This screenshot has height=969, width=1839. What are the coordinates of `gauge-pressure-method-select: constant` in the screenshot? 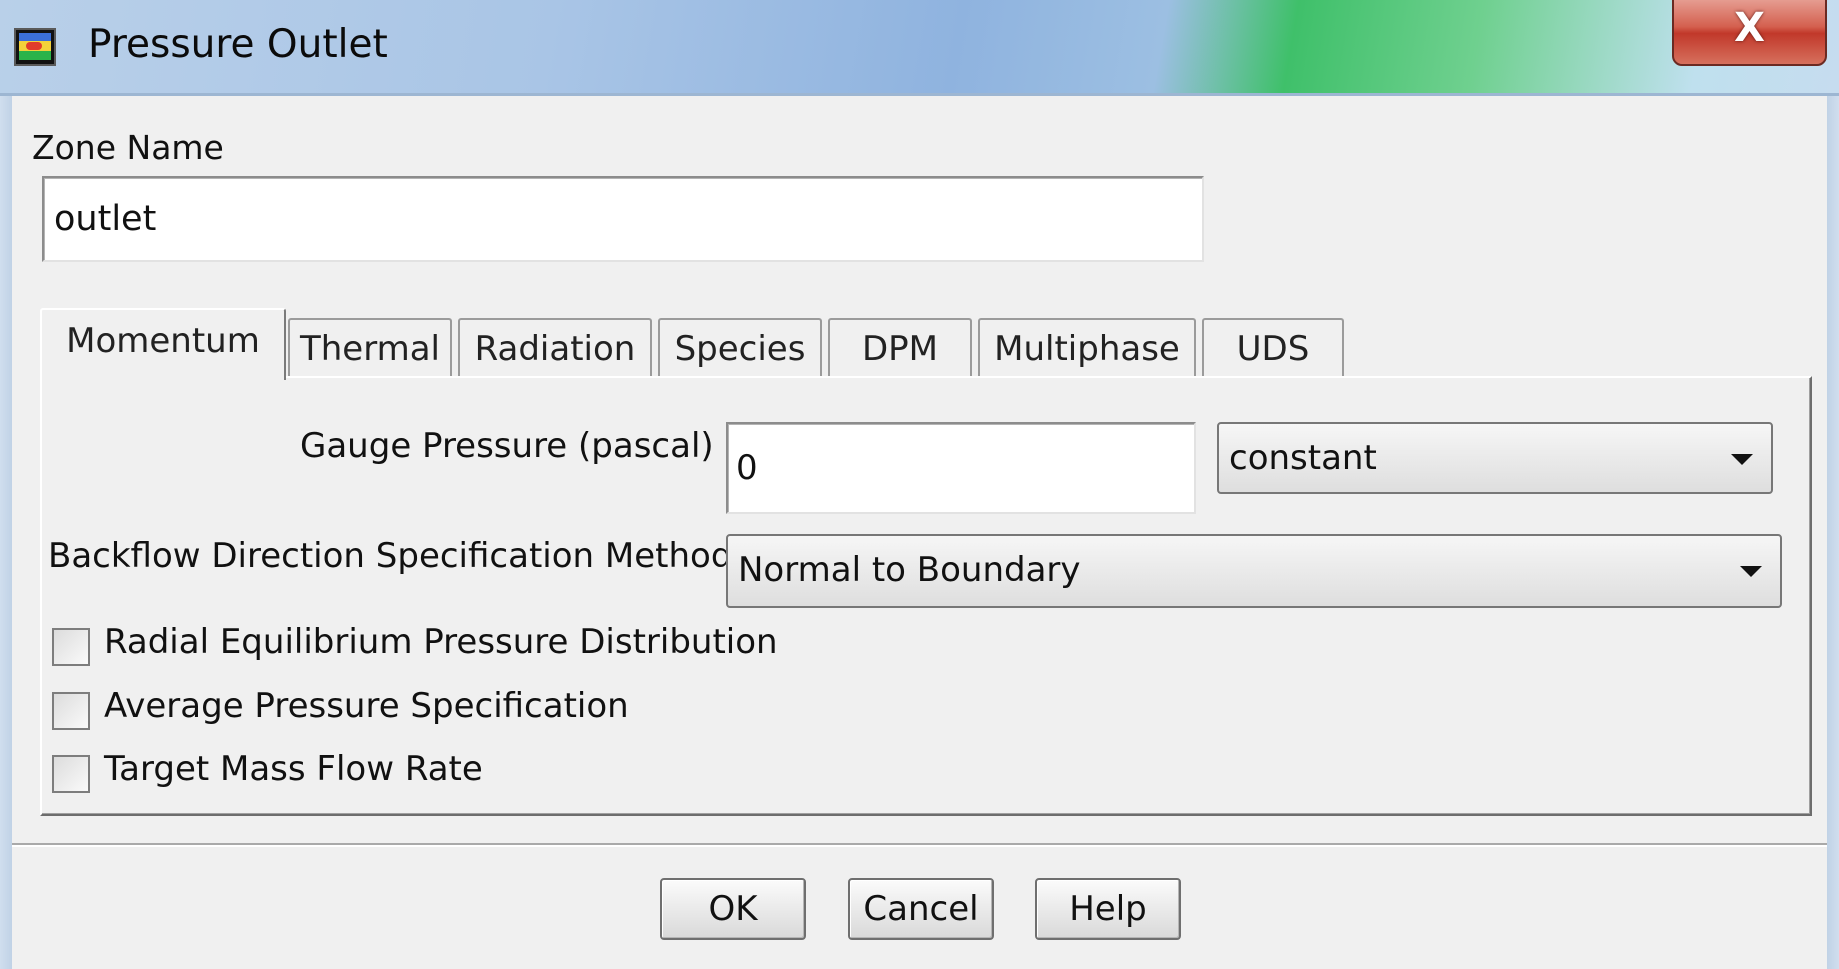 It's located at (1495, 458).